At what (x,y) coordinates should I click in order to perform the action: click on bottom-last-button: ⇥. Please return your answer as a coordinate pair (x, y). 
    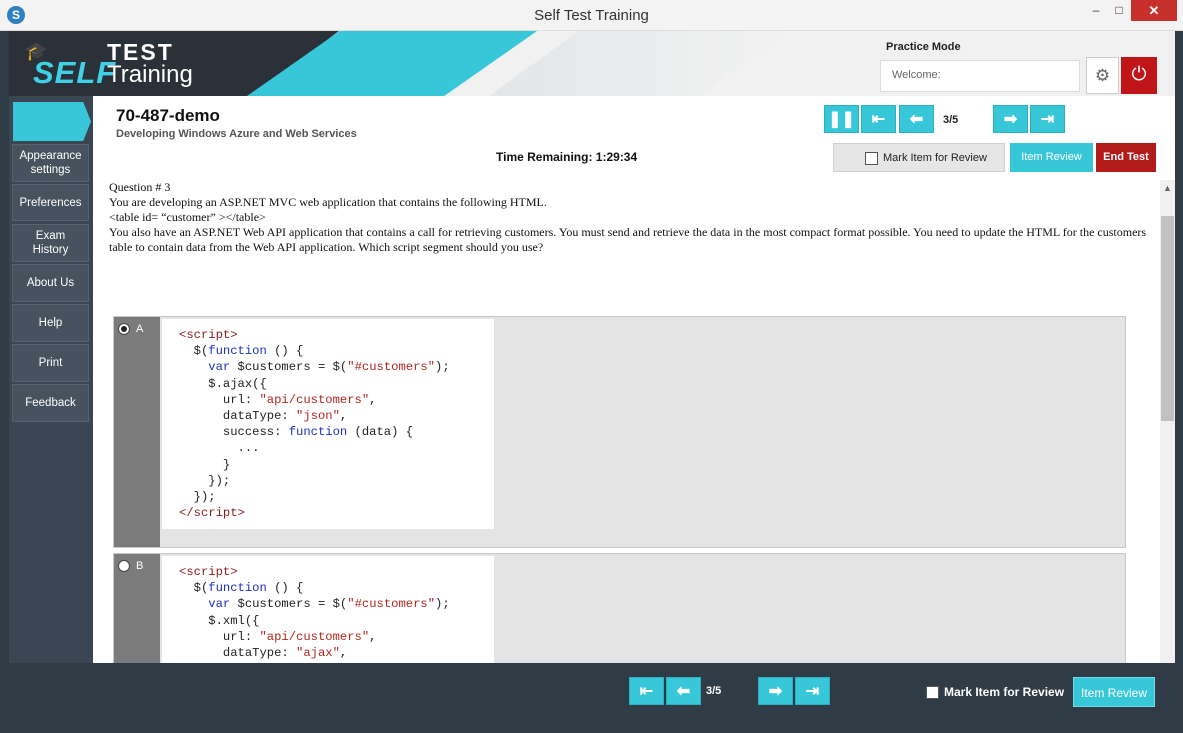
    Looking at the image, I should click on (812, 691).